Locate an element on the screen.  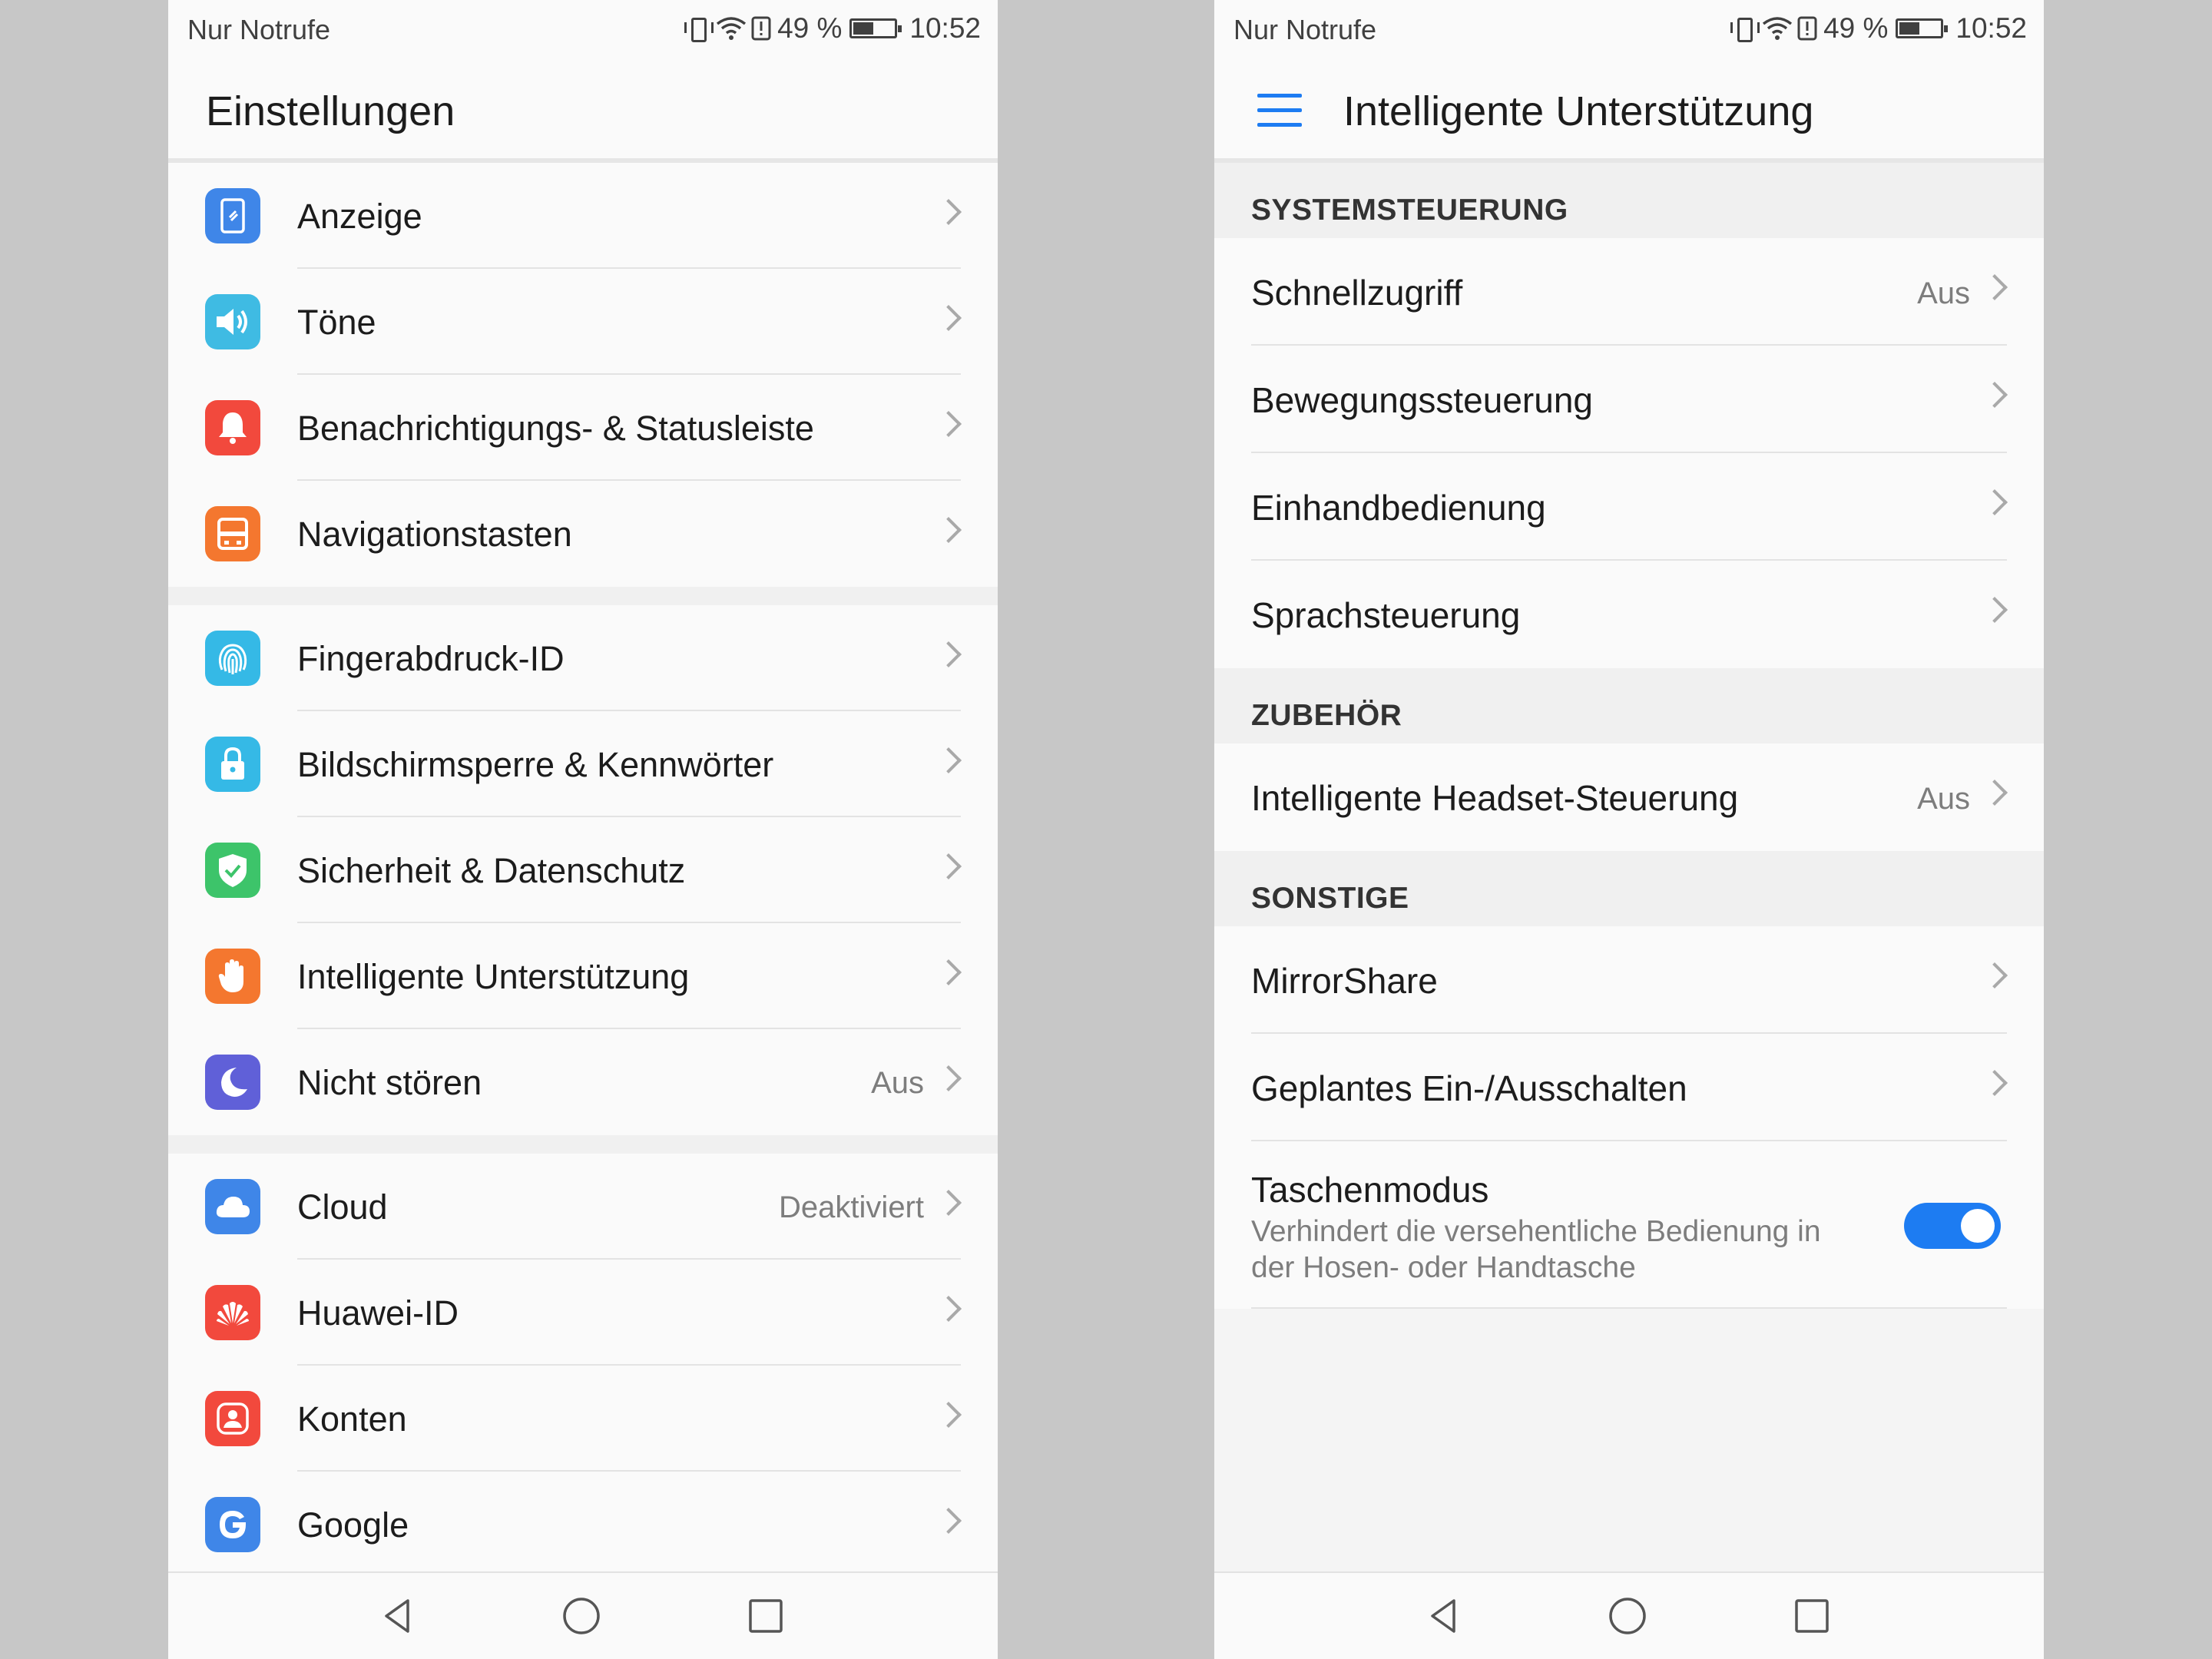
section-header: SONSTIGE is located at coordinates (1629, 889).